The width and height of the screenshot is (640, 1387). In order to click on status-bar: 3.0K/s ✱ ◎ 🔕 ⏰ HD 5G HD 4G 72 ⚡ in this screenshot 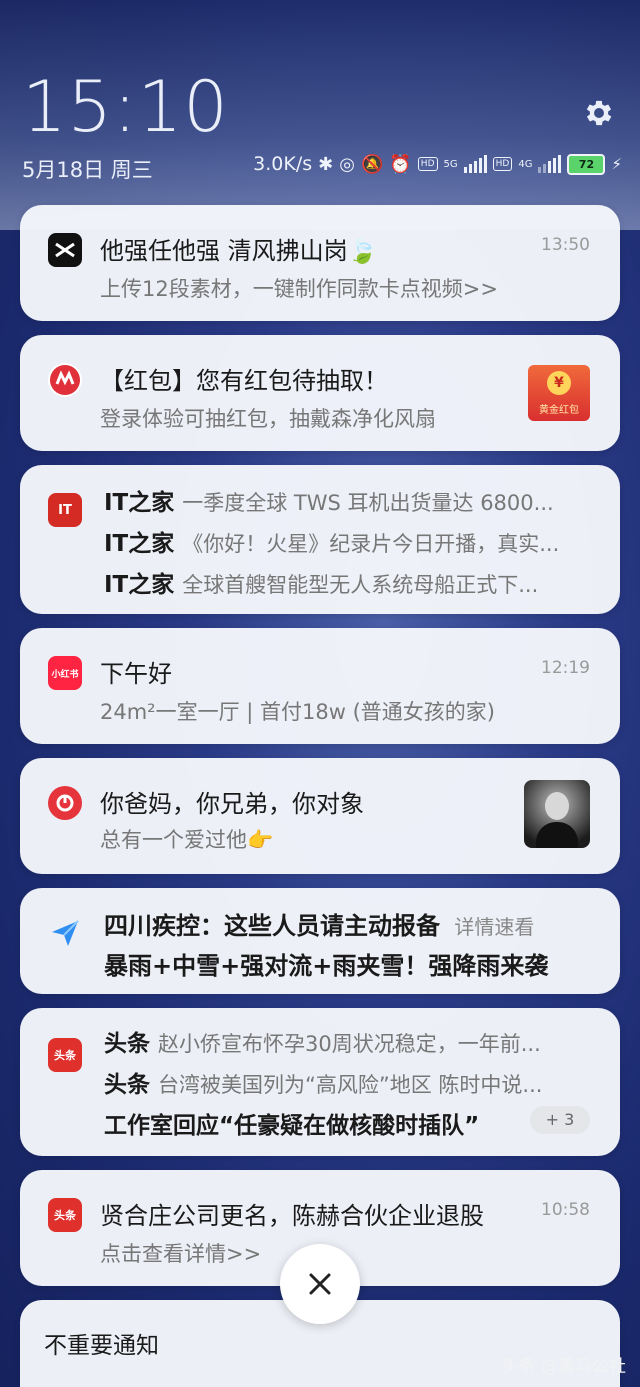, I will do `click(437, 164)`.